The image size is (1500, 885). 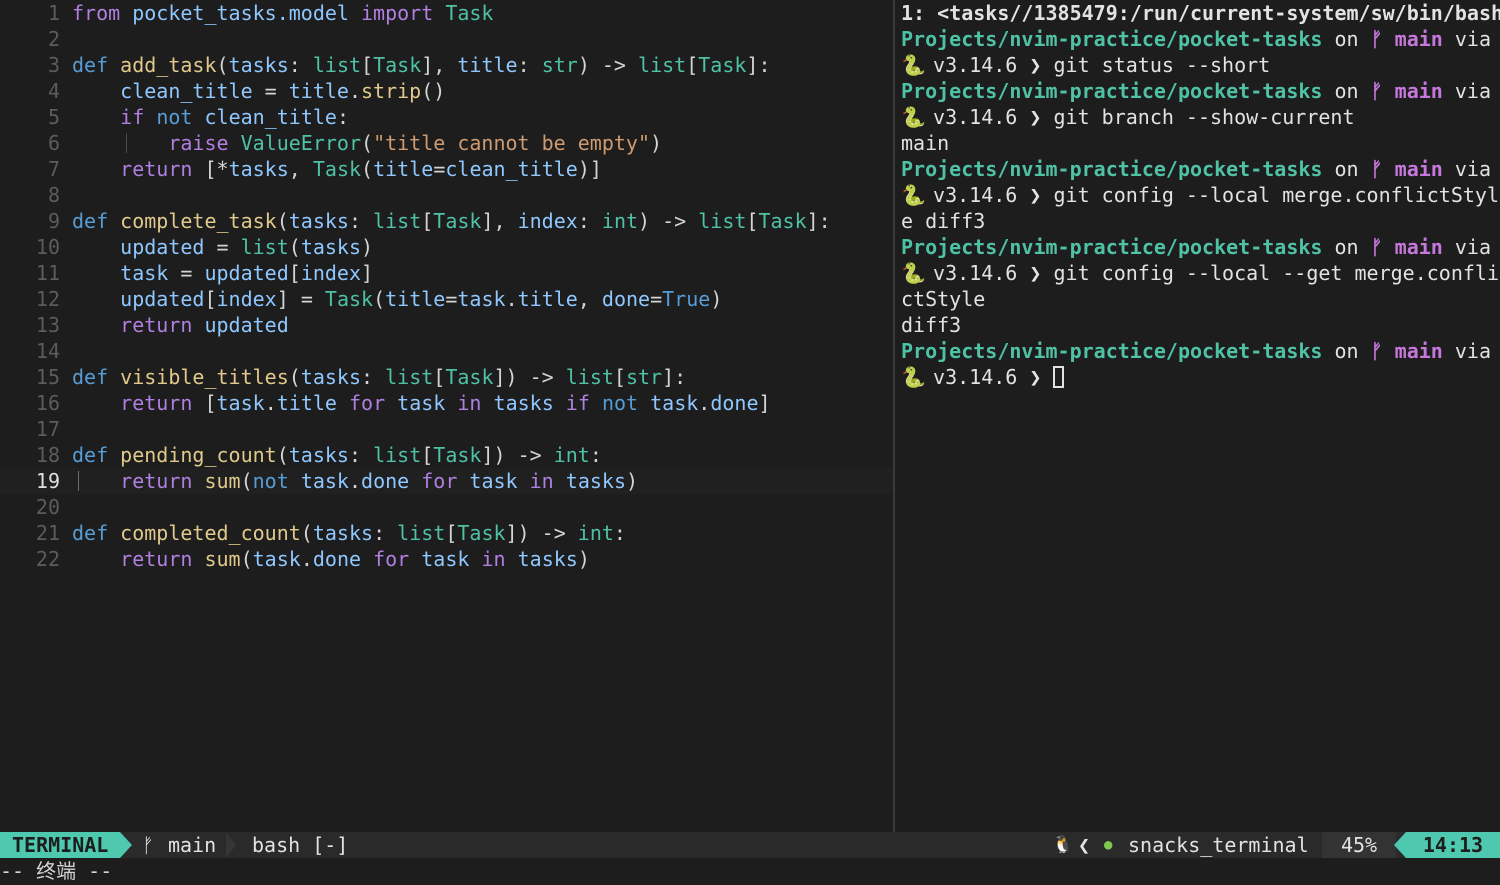 What do you see at coordinates (446, 351) in the screenshot?
I see `code-line: 14` at bounding box center [446, 351].